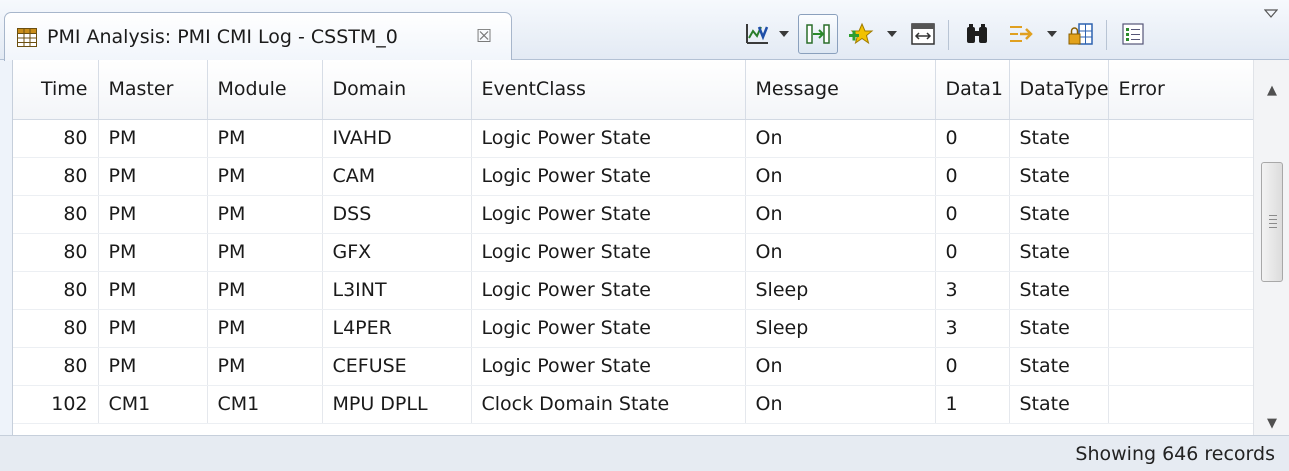 This screenshot has height=471, width=1289. Describe the element at coordinates (977, 34) in the screenshot. I see `binoculars-icon` at that location.